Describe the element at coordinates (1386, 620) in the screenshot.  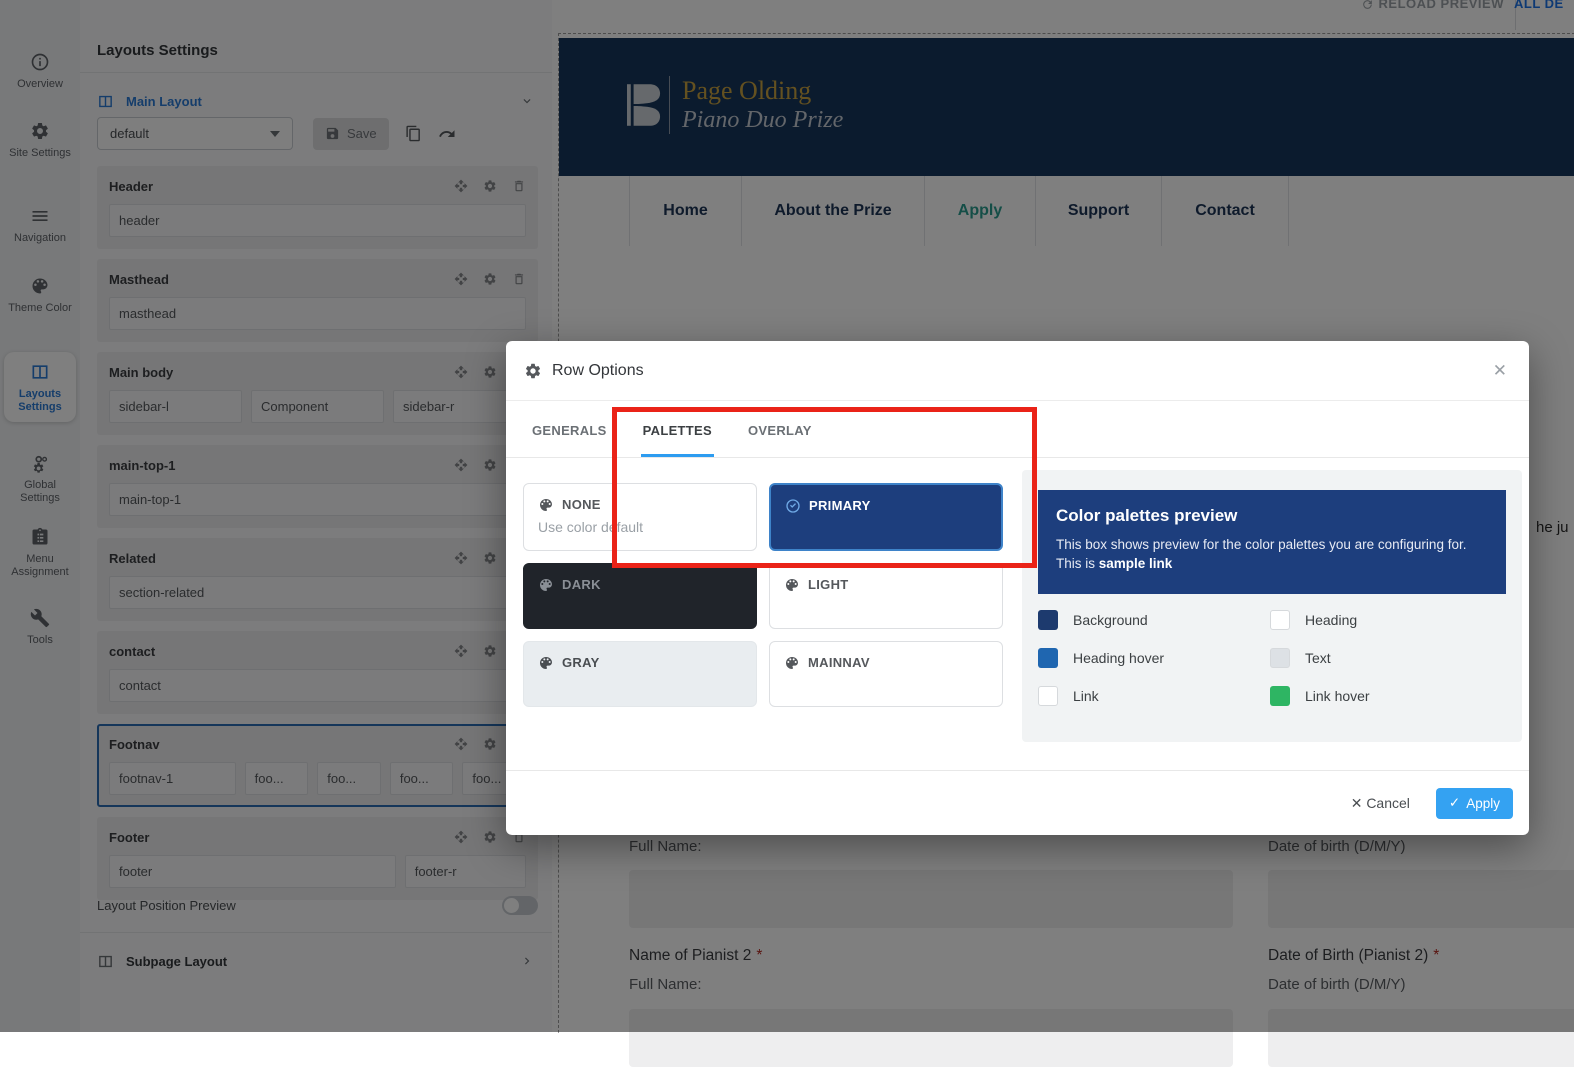
I see `swatch-row-heading: Heading` at that location.